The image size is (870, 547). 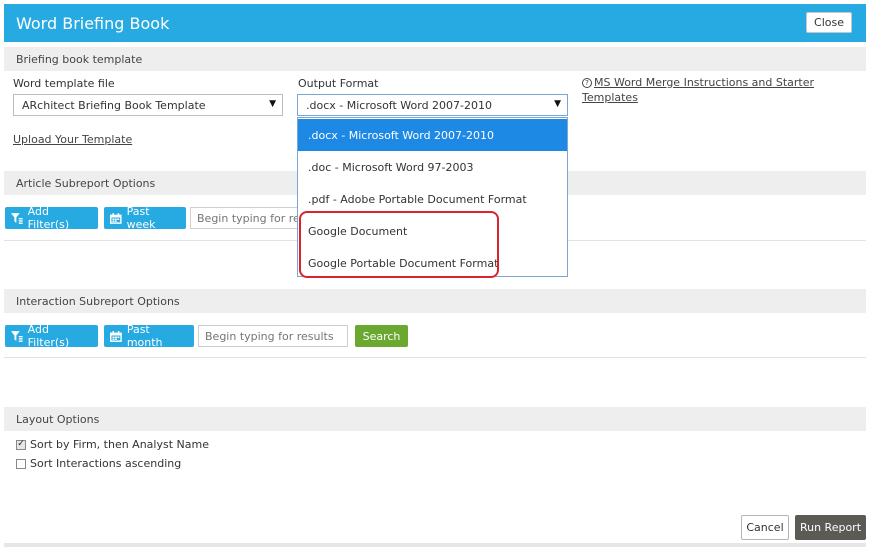 I want to click on output-option-google-document: Google Document, so click(x=432, y=231).